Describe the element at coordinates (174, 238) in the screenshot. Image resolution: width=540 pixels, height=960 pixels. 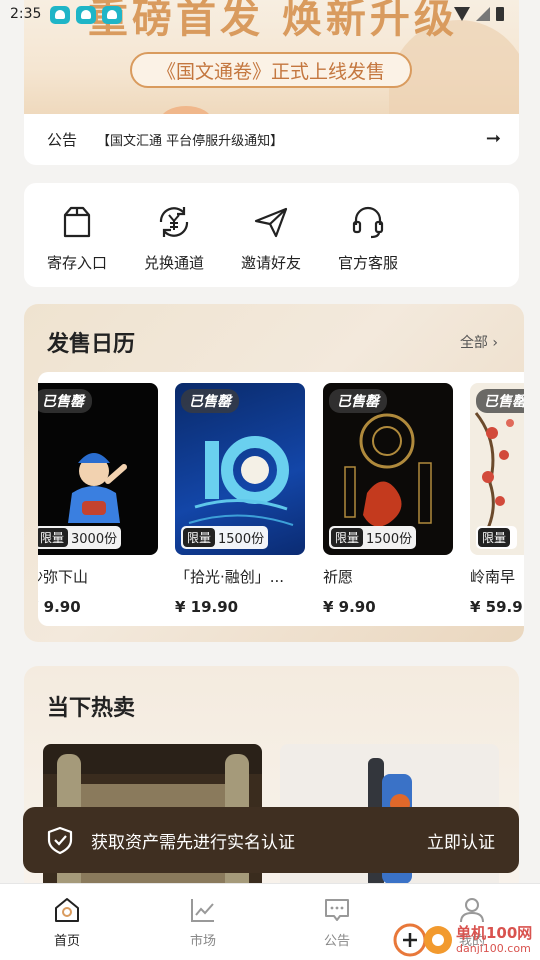
I see `quick-action-exchange: 兑换通道` at that location.